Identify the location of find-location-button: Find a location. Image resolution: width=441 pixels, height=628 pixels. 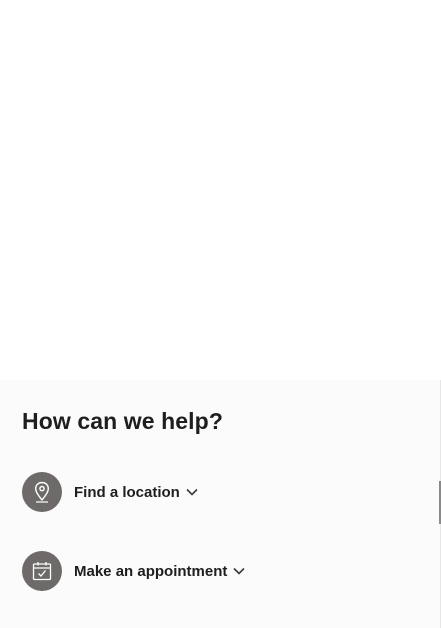
(110, 492).